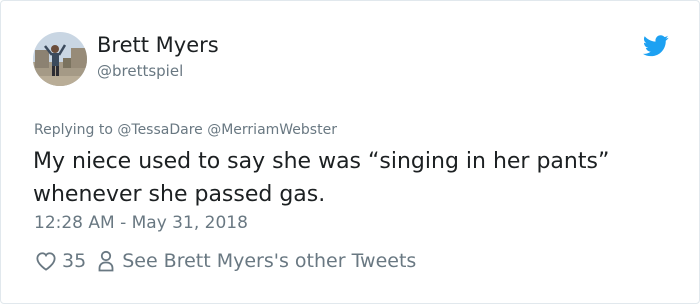 The width and height of the screenshot is (700, 304). Describe the element at coordinates (141, 223) in the screenshot. I see `tweet-timestamp: 12:28 AM - May 31, 2018` at that location.